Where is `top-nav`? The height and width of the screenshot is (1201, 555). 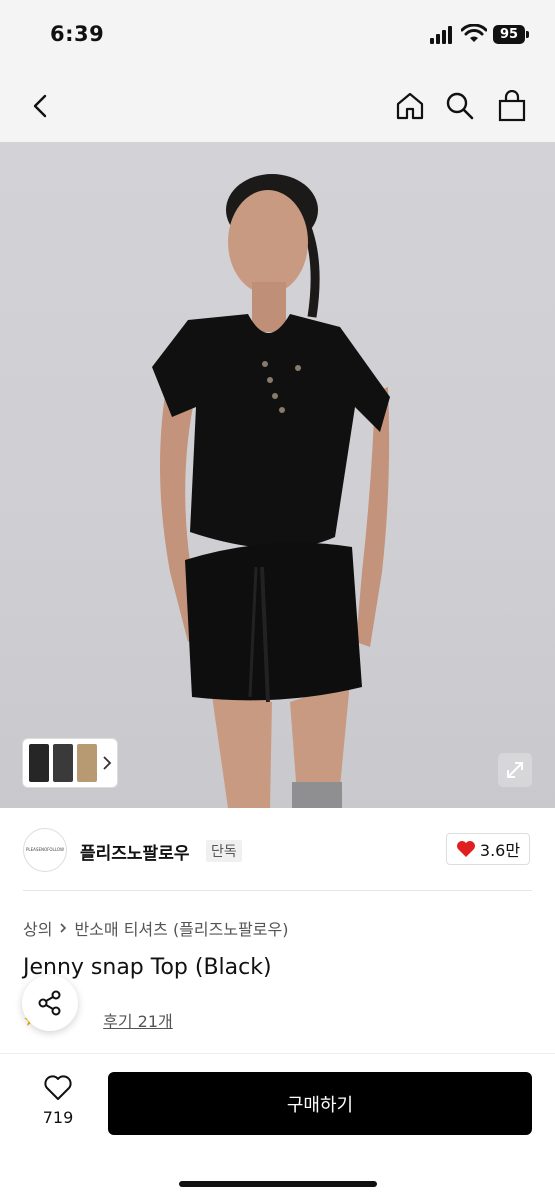
top-nav is located at coordinates (277, 107).